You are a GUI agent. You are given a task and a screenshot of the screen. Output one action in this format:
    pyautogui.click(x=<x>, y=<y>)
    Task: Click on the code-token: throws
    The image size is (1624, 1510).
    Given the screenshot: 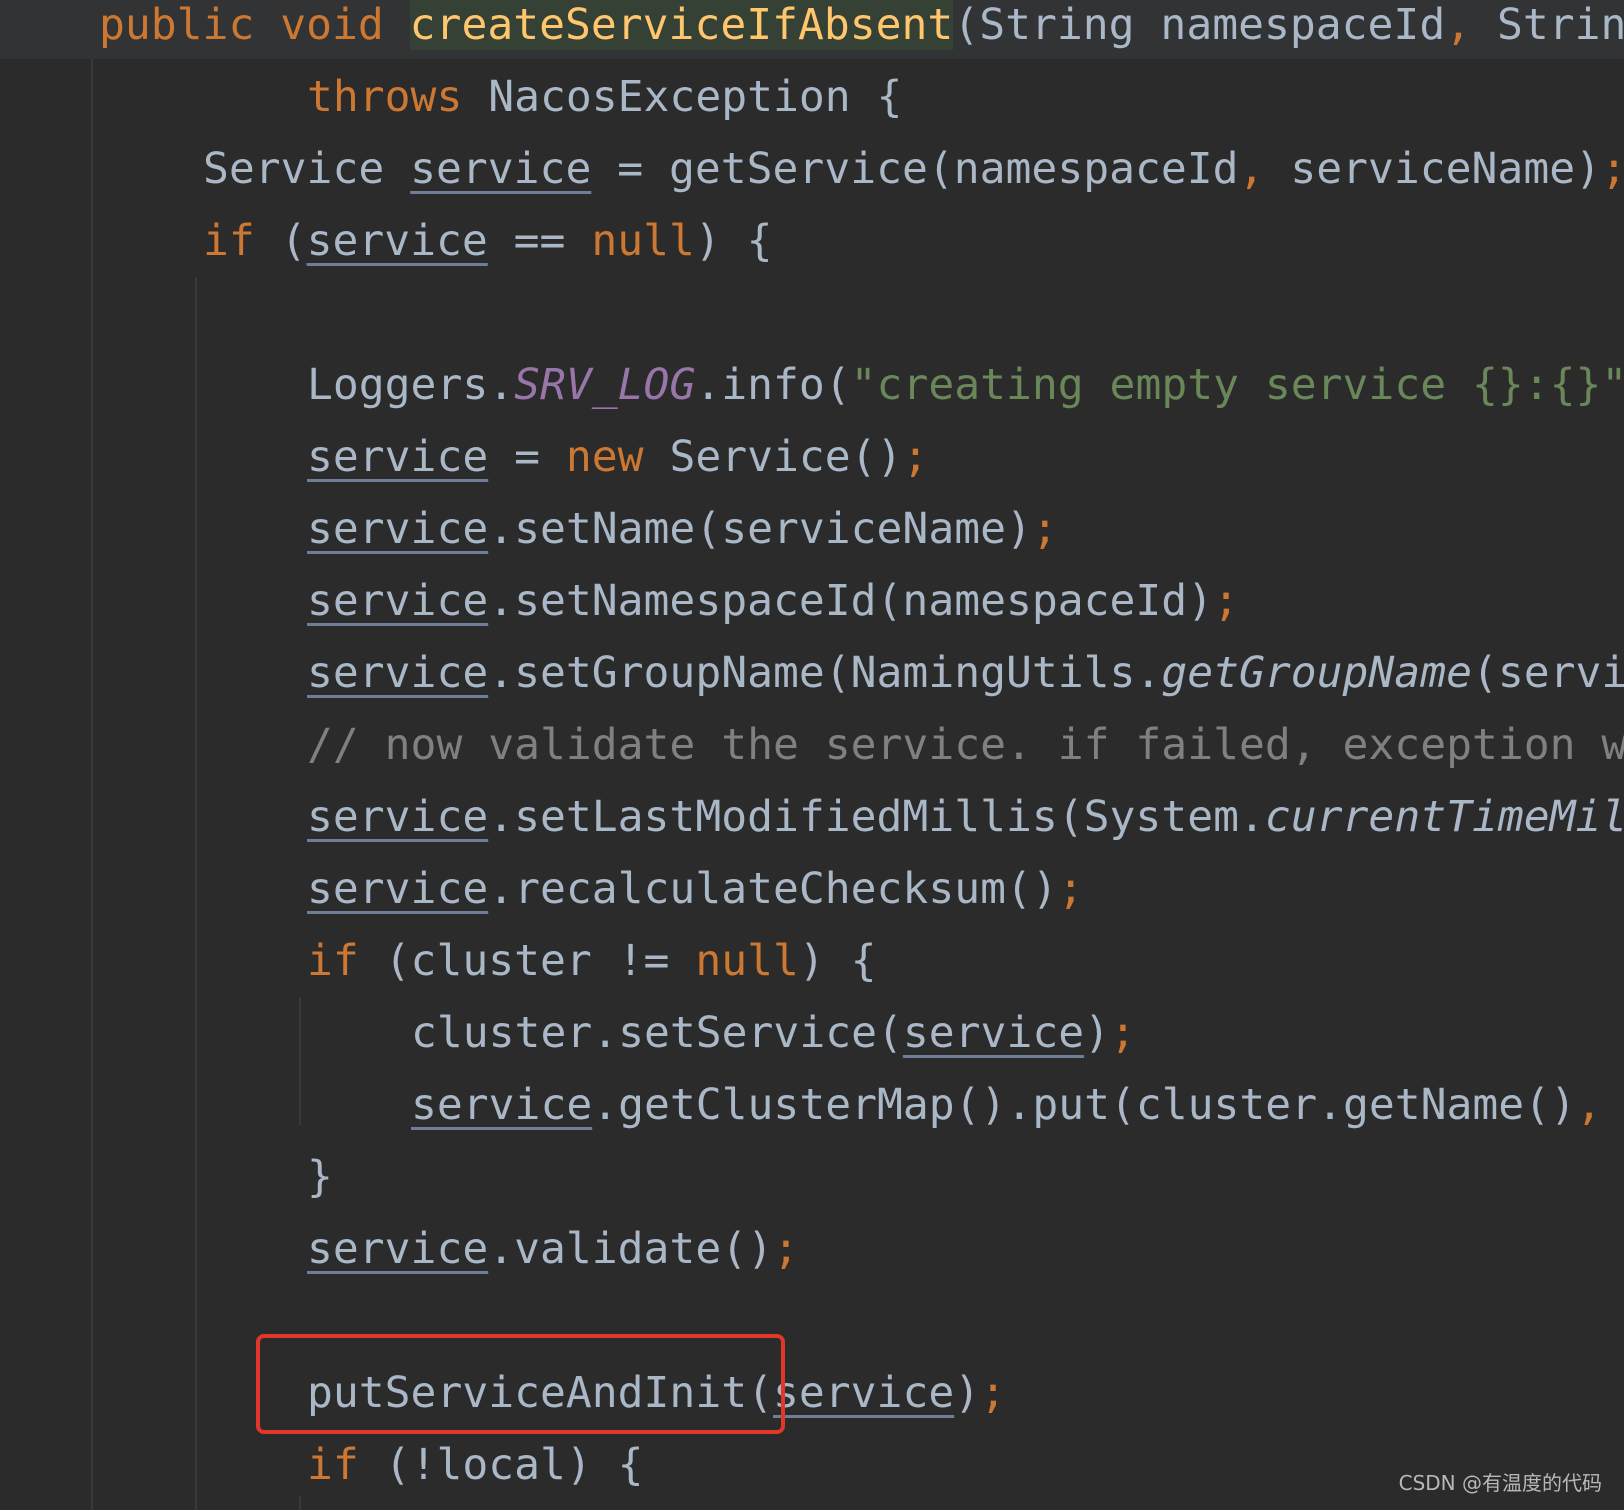 What is the action you would take?
    pyautogui.click(x=398, y=97)
    